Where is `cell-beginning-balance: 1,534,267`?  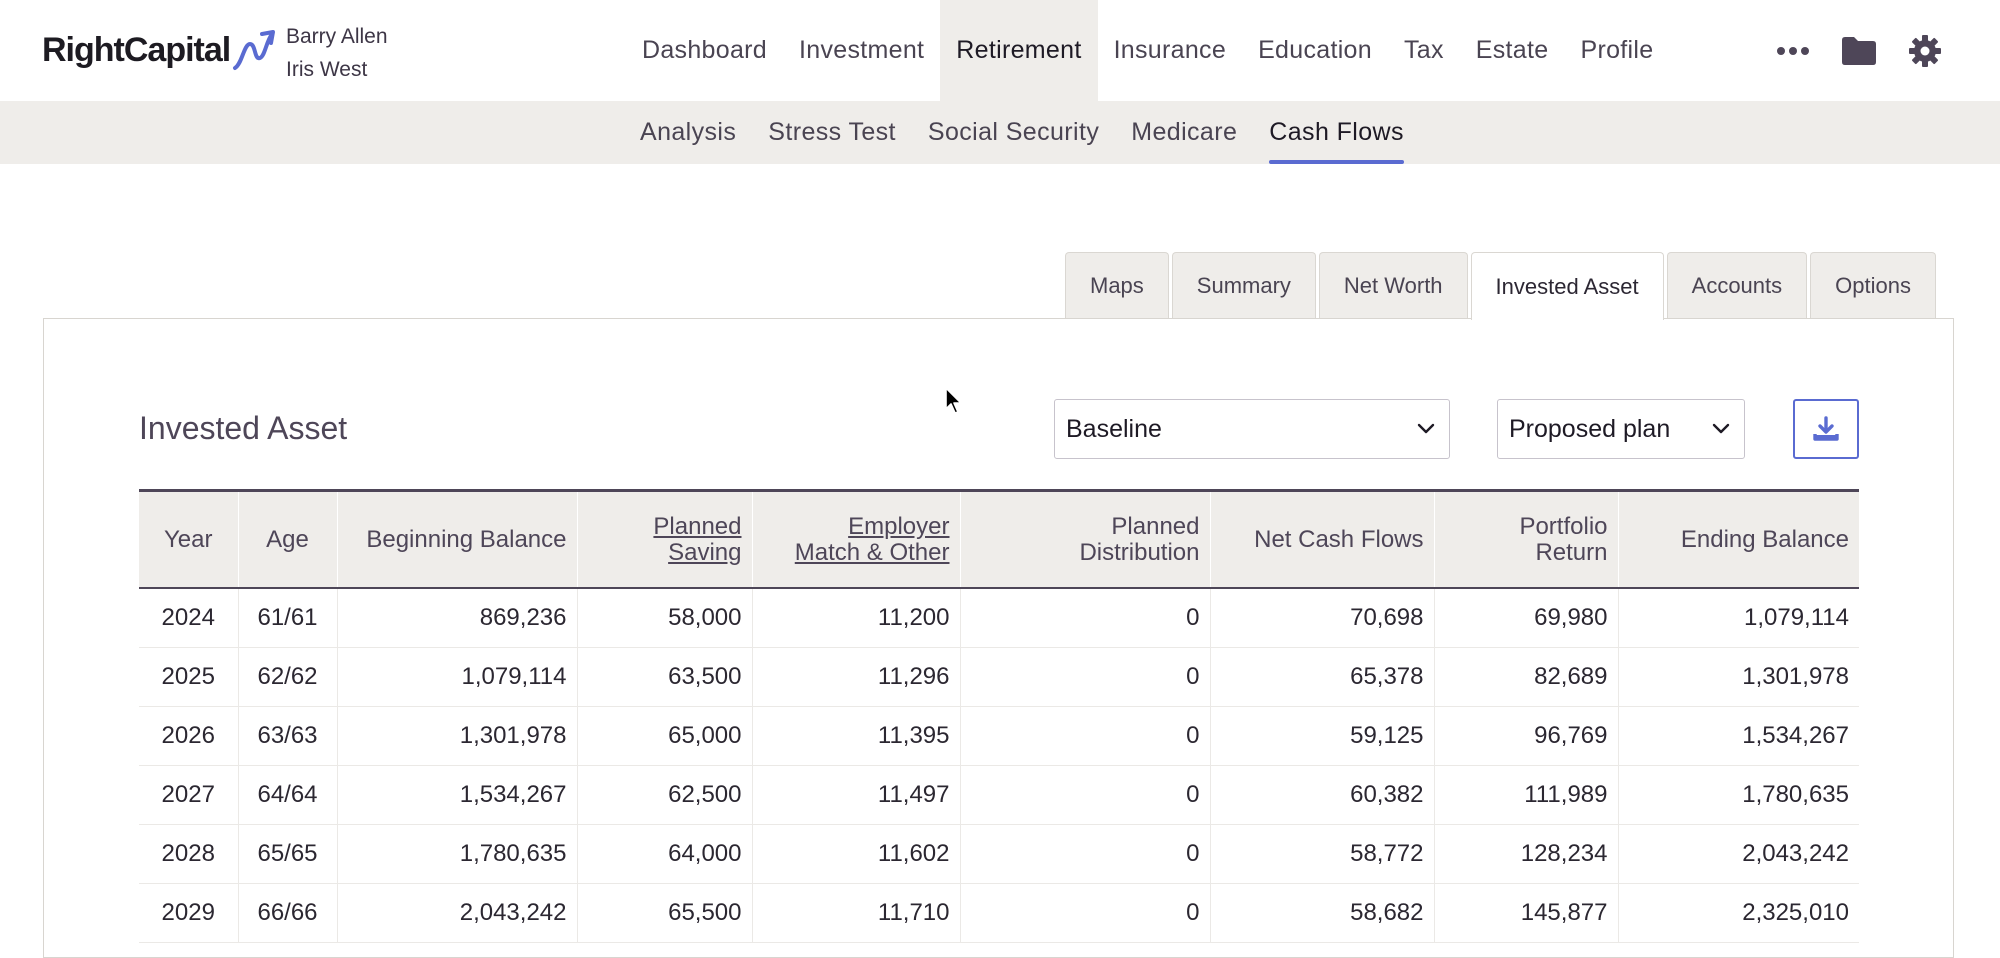
cell-beginning-balance: 1,534,267 is located at coordinates (457, 795).